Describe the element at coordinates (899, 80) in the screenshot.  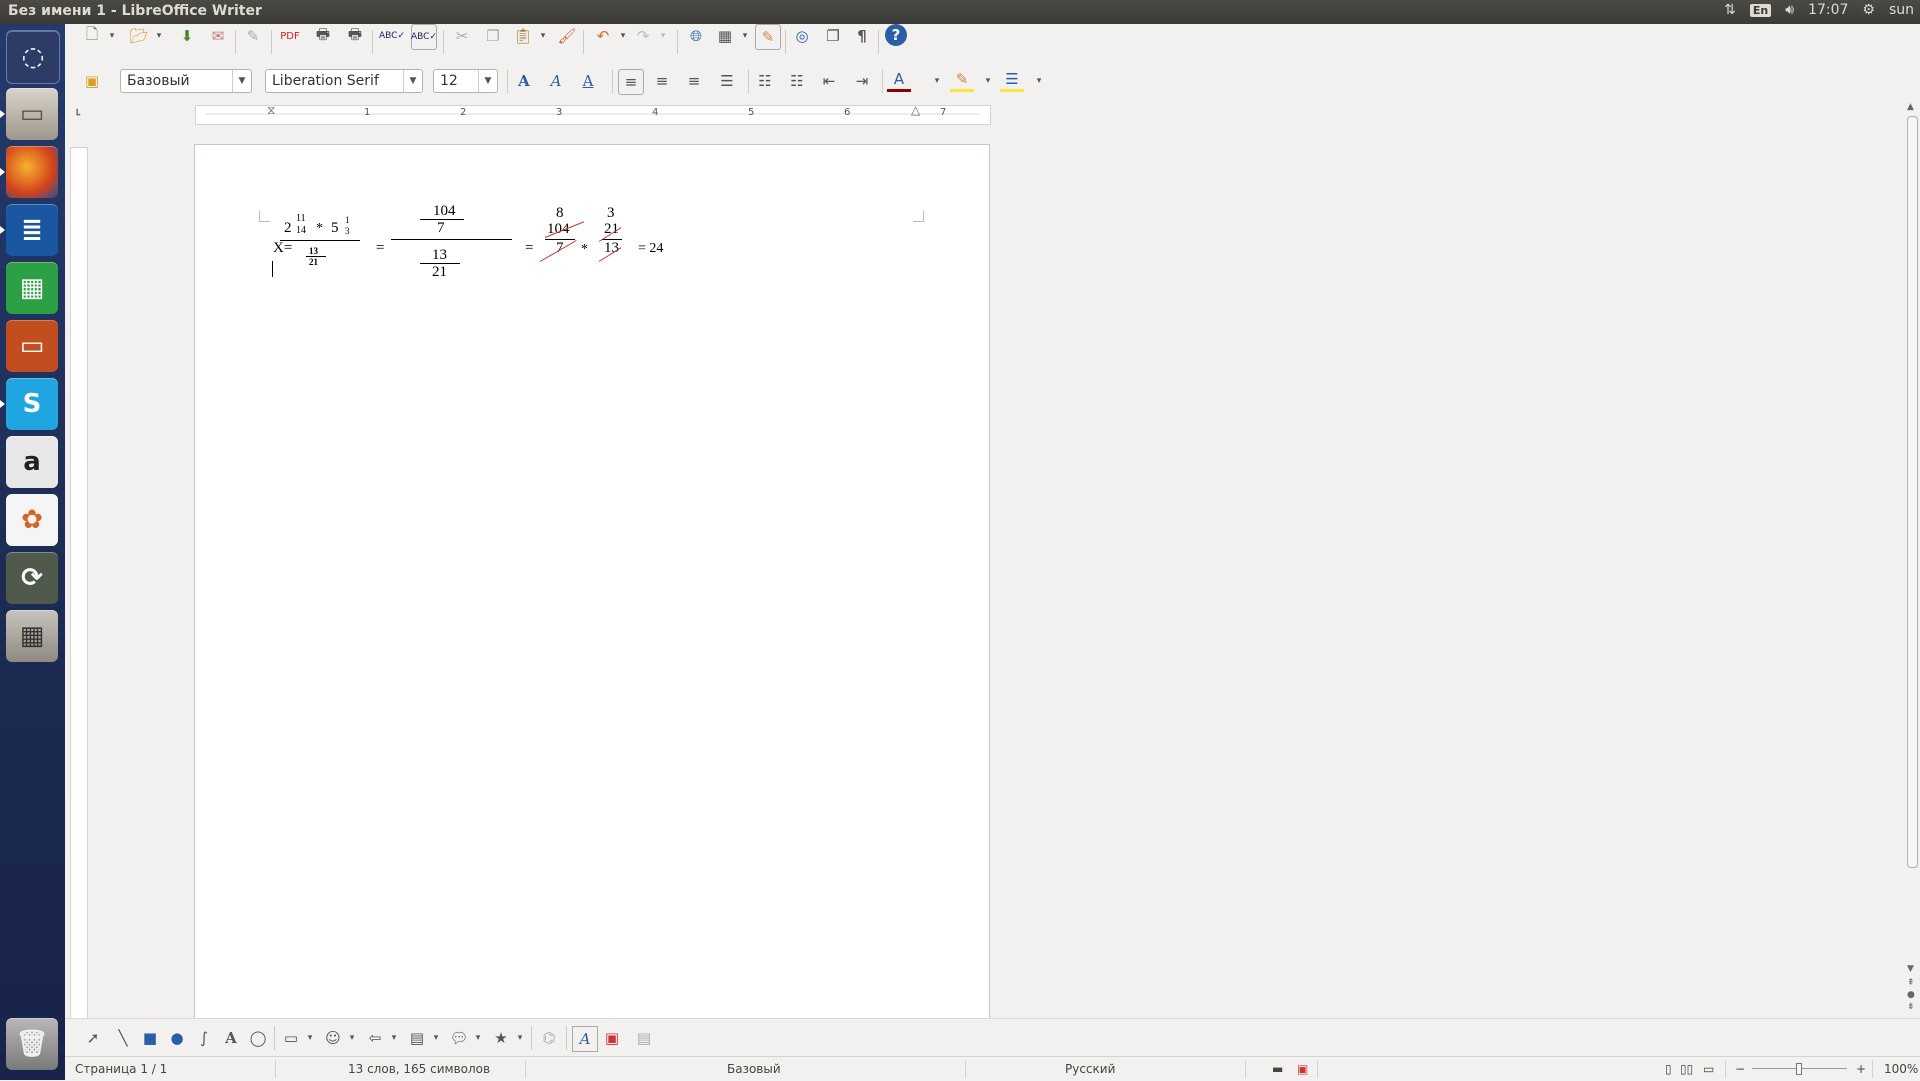
I see `font-color-icon: A` at that location.